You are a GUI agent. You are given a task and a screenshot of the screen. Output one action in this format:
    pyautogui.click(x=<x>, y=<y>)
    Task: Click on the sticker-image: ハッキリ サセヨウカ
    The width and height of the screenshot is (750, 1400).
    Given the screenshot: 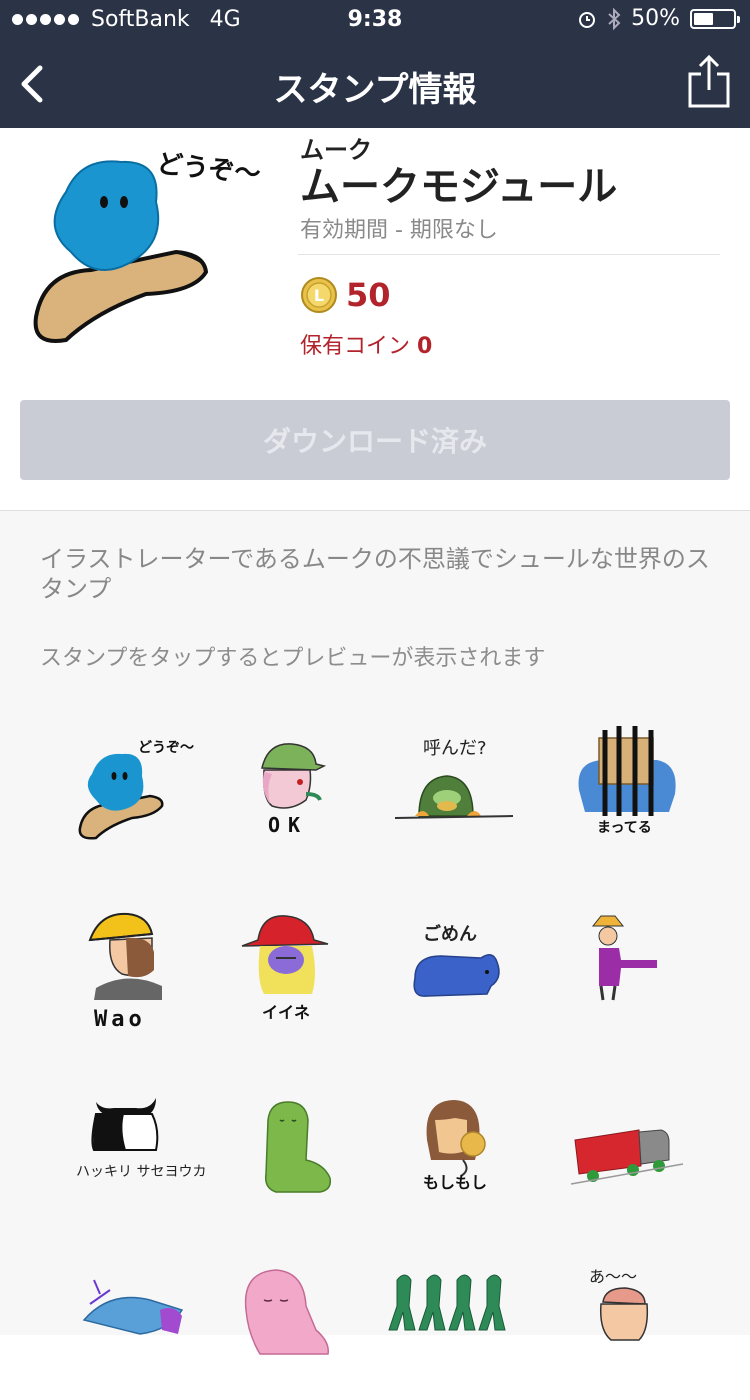 What is the action you would take?
    pyautogui.click(x=141, y=1139)
    